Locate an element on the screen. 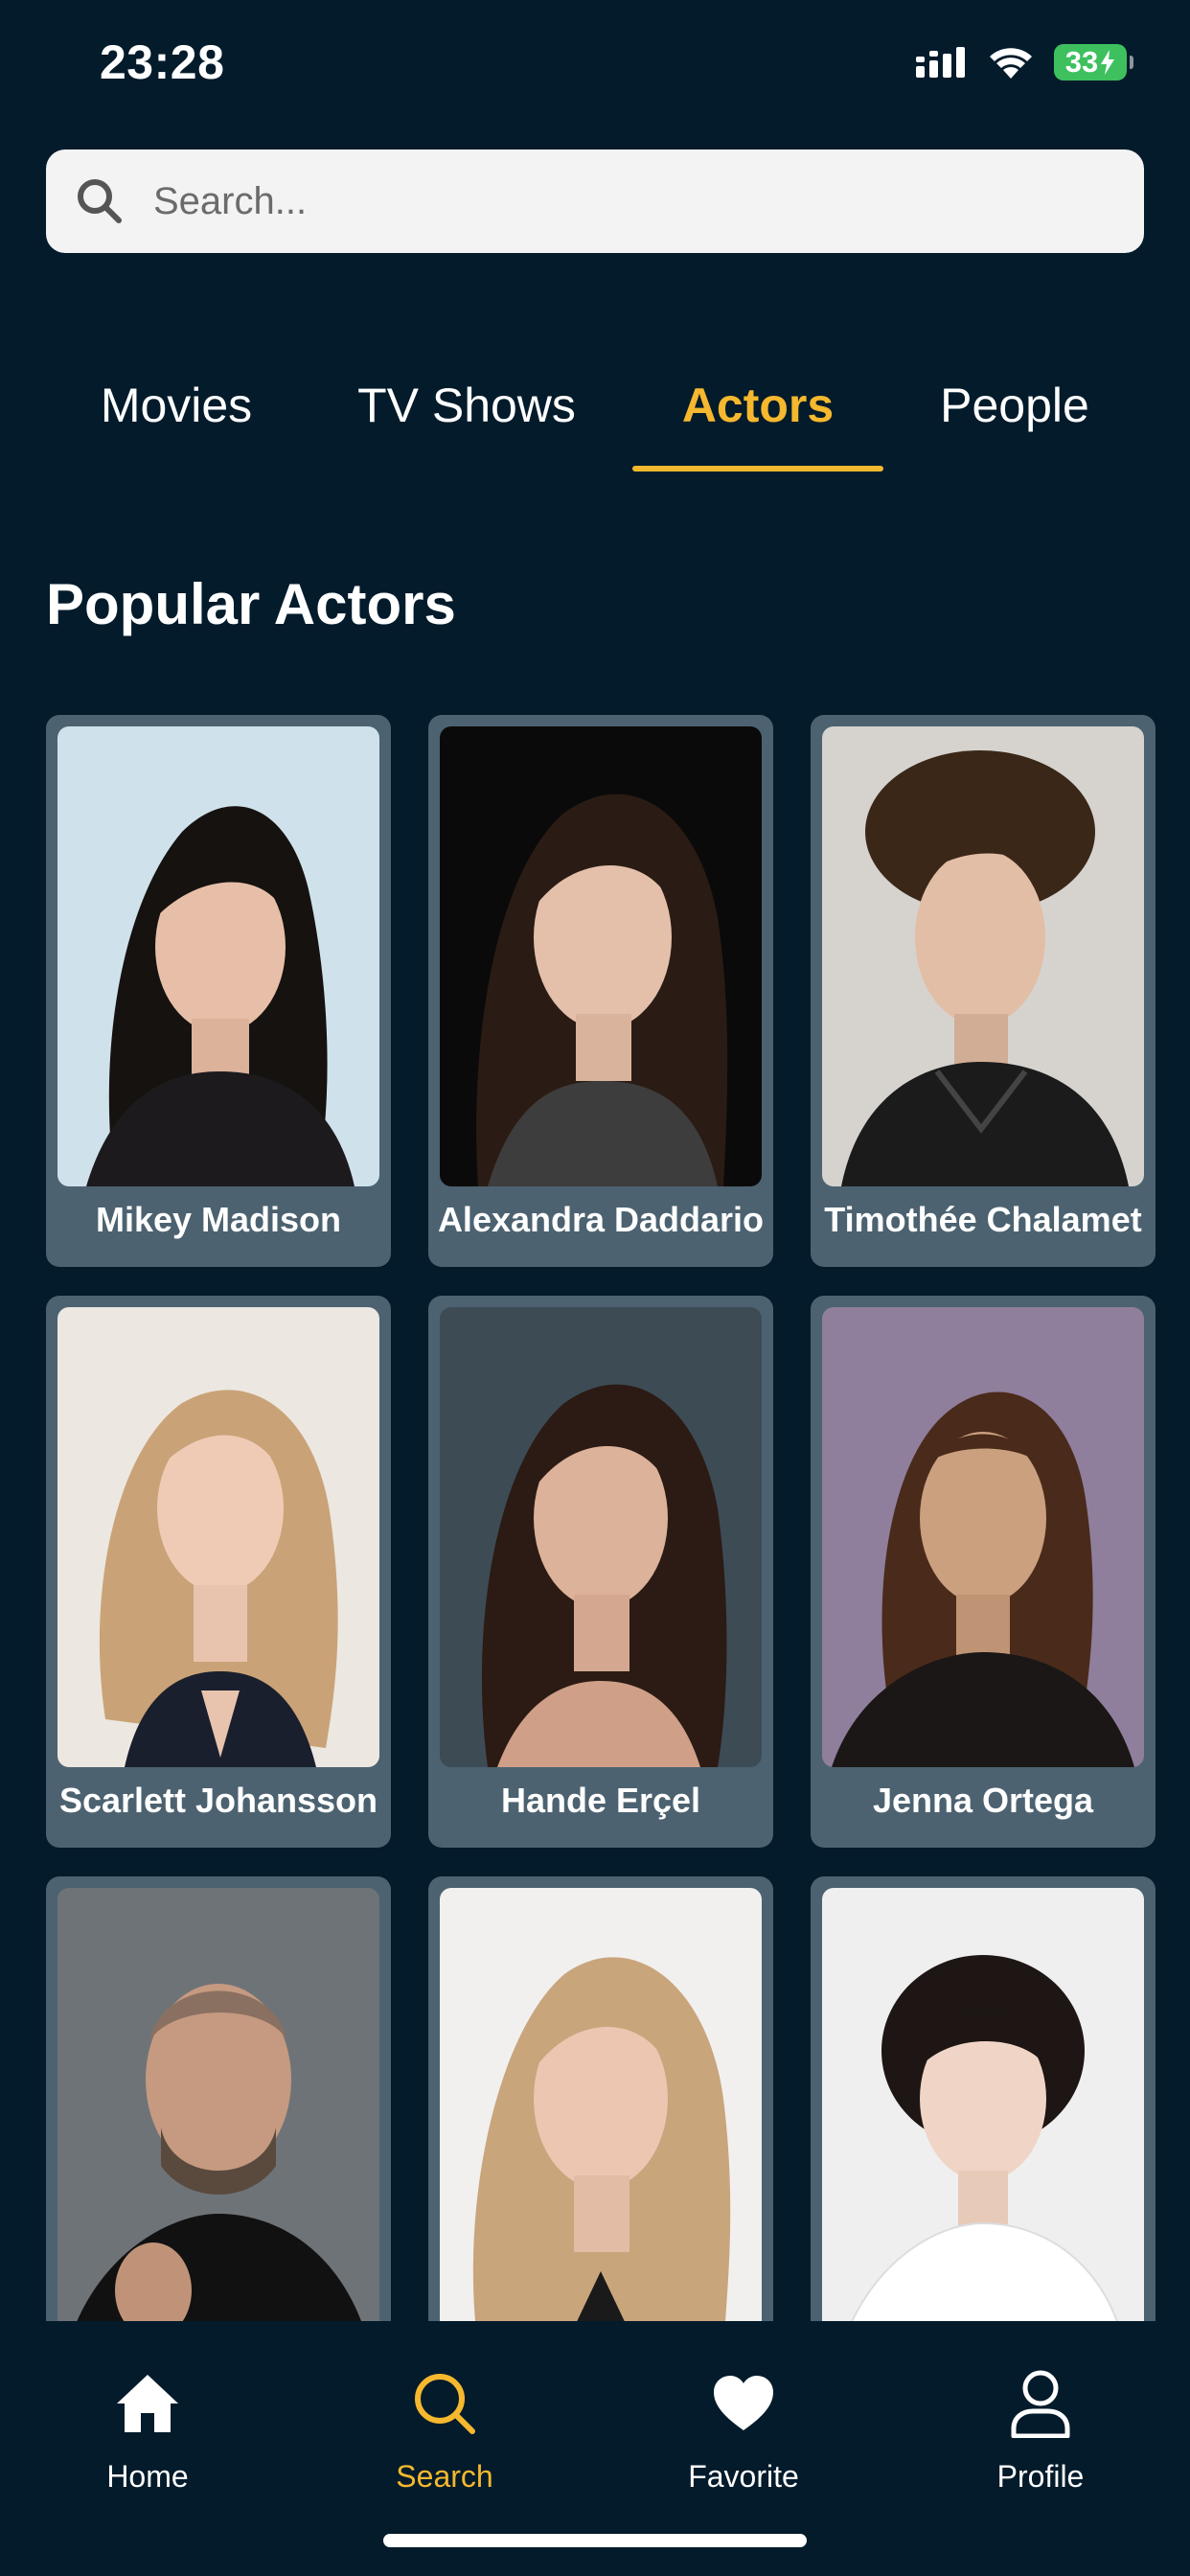 The image size is (1190, 2576). tab-people: People is located at coordinates (1015, 418).